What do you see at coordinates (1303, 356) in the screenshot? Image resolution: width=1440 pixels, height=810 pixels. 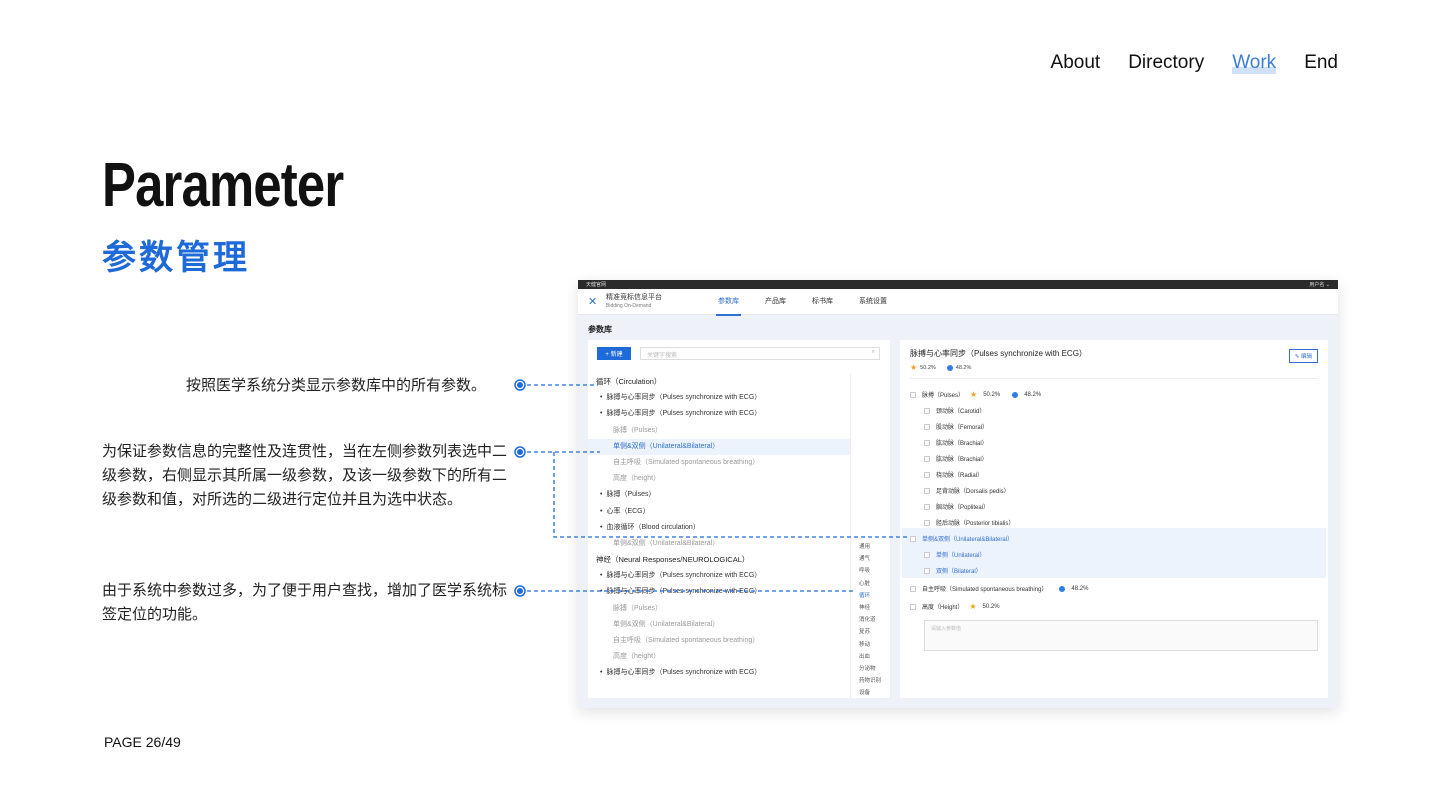 I see `edit-button: ✎ 编辑` at bounding box center [1303, 356].